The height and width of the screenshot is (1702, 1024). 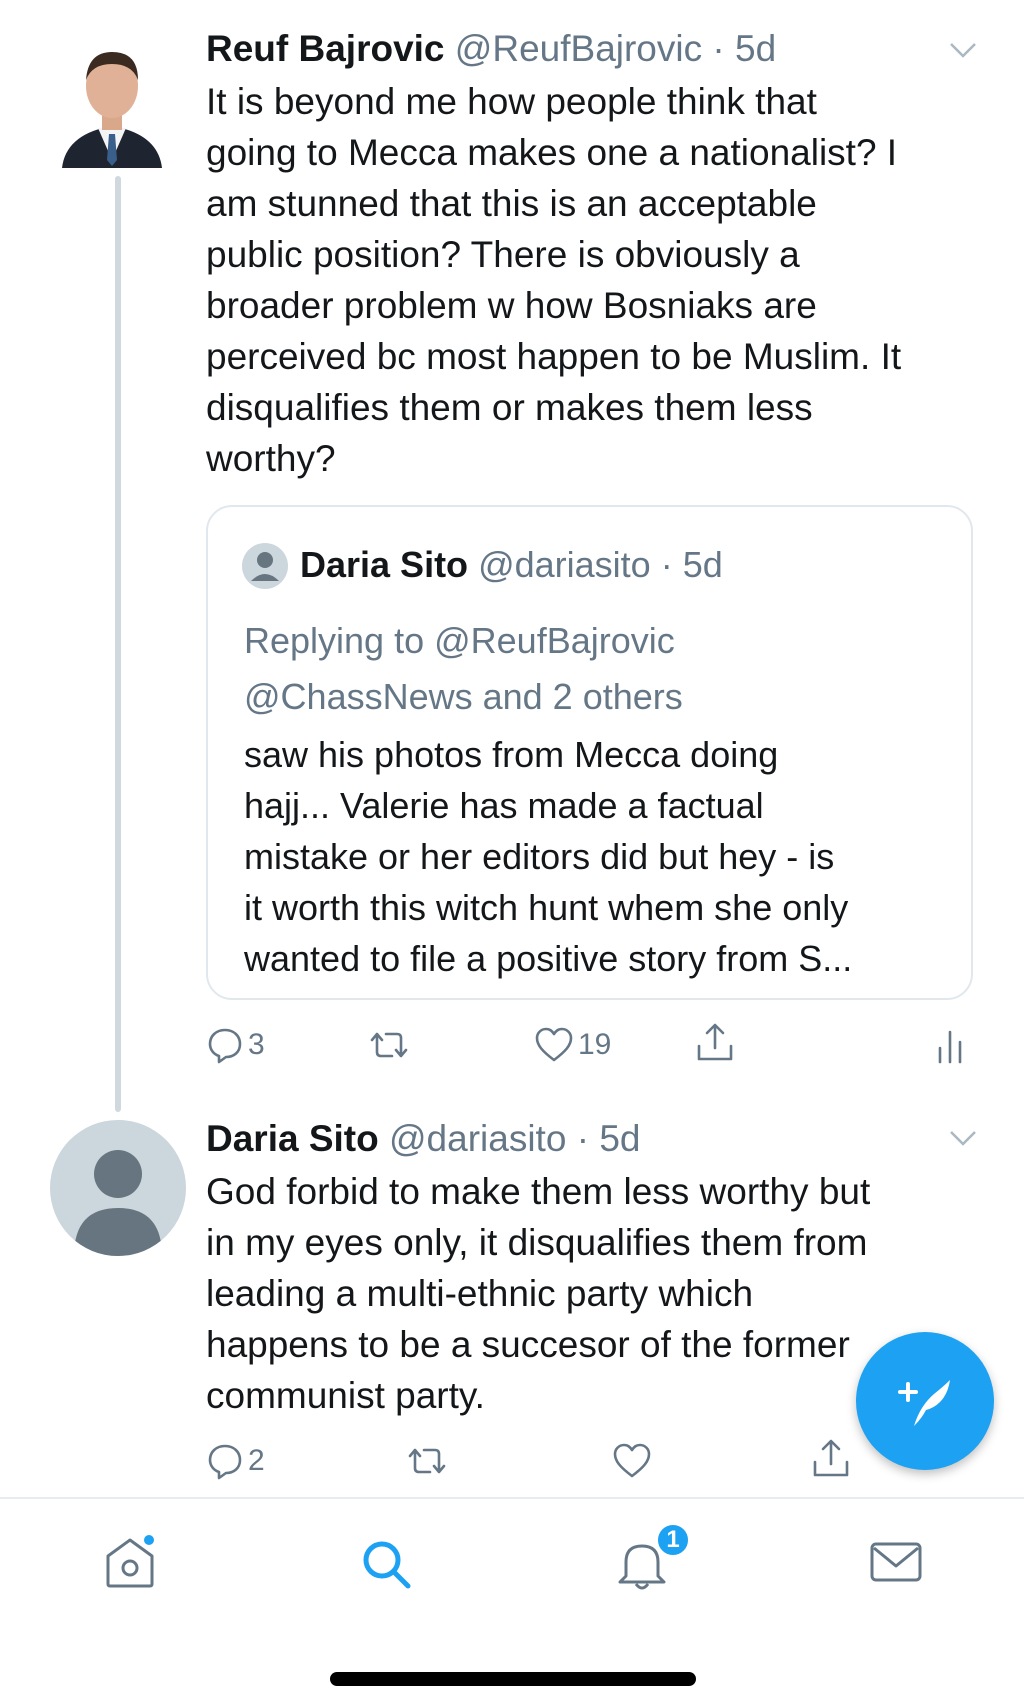 I want to click on tweet-text-line: broader problem w how Bosniaks are, so click(x=511, y=305).